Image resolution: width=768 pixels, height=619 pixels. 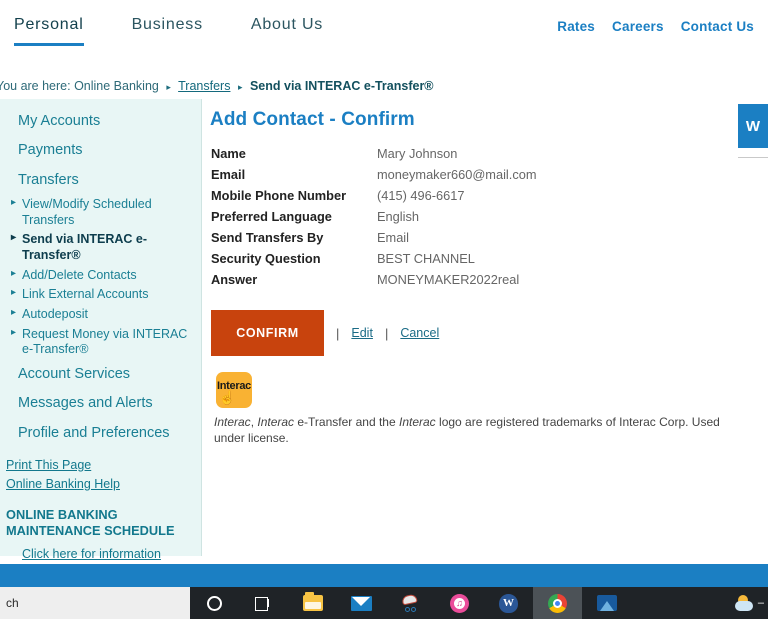 What do you see at coordinates (100, 433) in the screenshot?
I see `sidebar-item-profile-and-preferences: Profile and Preferences` at bounding box center [100, 433].